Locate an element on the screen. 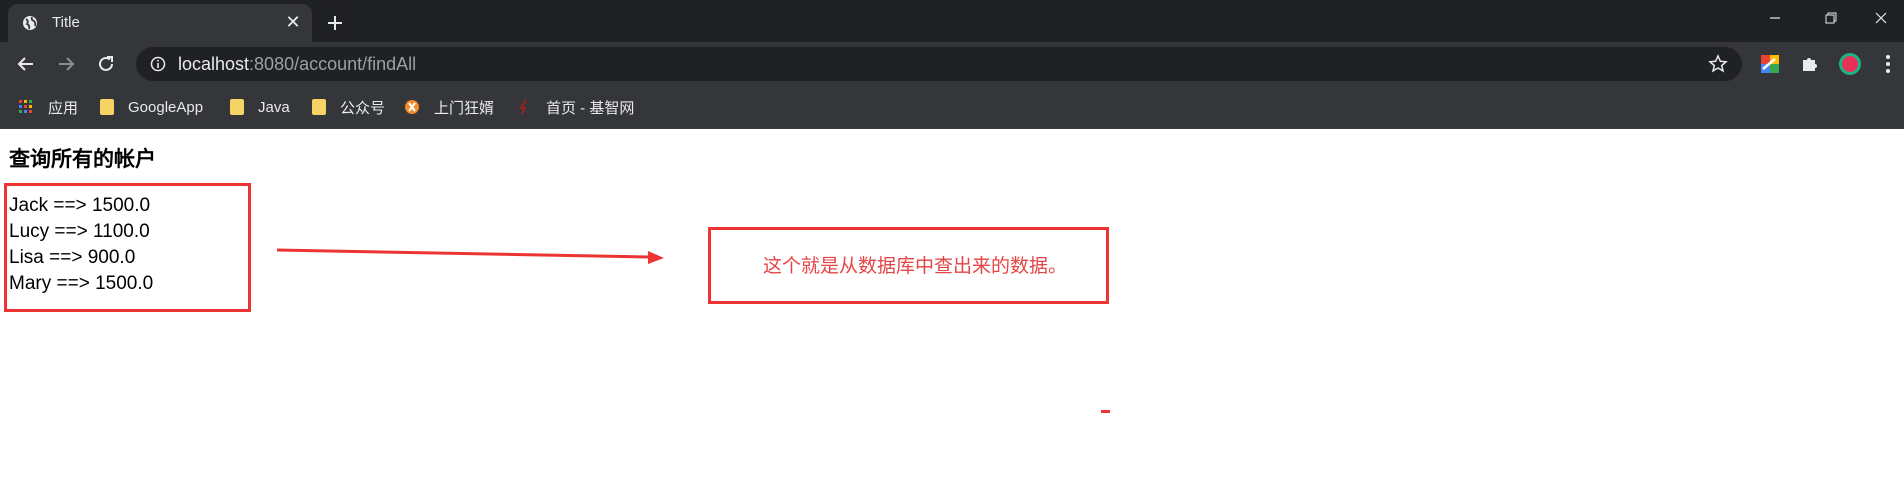  profile-icon is located at coordinates (1850, 64).